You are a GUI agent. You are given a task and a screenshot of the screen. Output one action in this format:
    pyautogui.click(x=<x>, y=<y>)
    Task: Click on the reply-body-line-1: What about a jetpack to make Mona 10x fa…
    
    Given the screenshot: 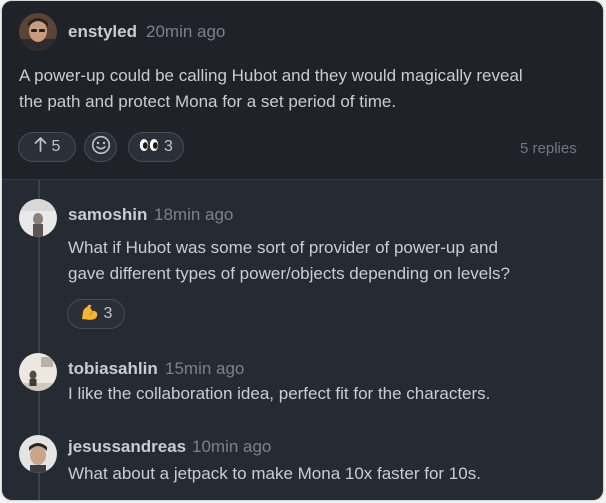 What is the action you would take?
    pyautogui.click(x=274, y=473)
    